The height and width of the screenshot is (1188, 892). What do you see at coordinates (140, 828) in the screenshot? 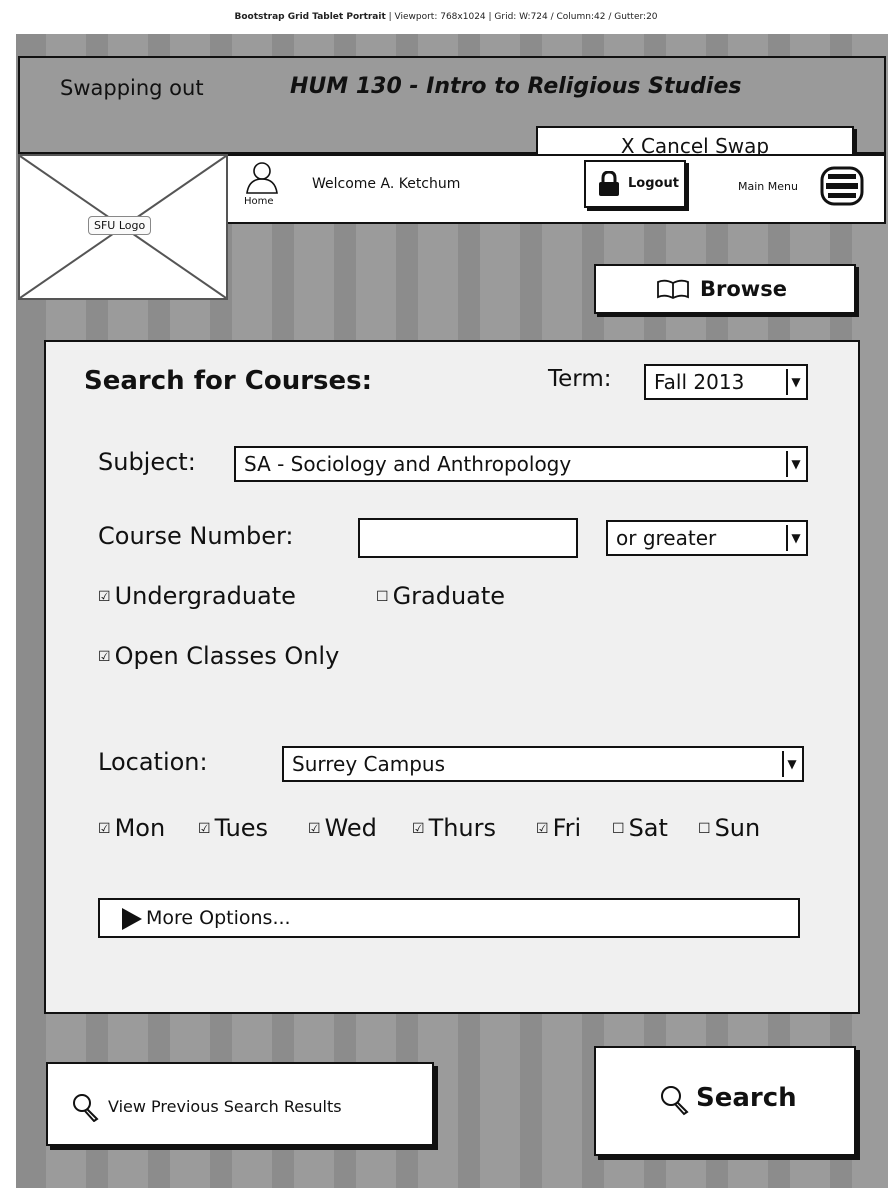
I see `day-label: Mon` at bounding box center [140, 828].